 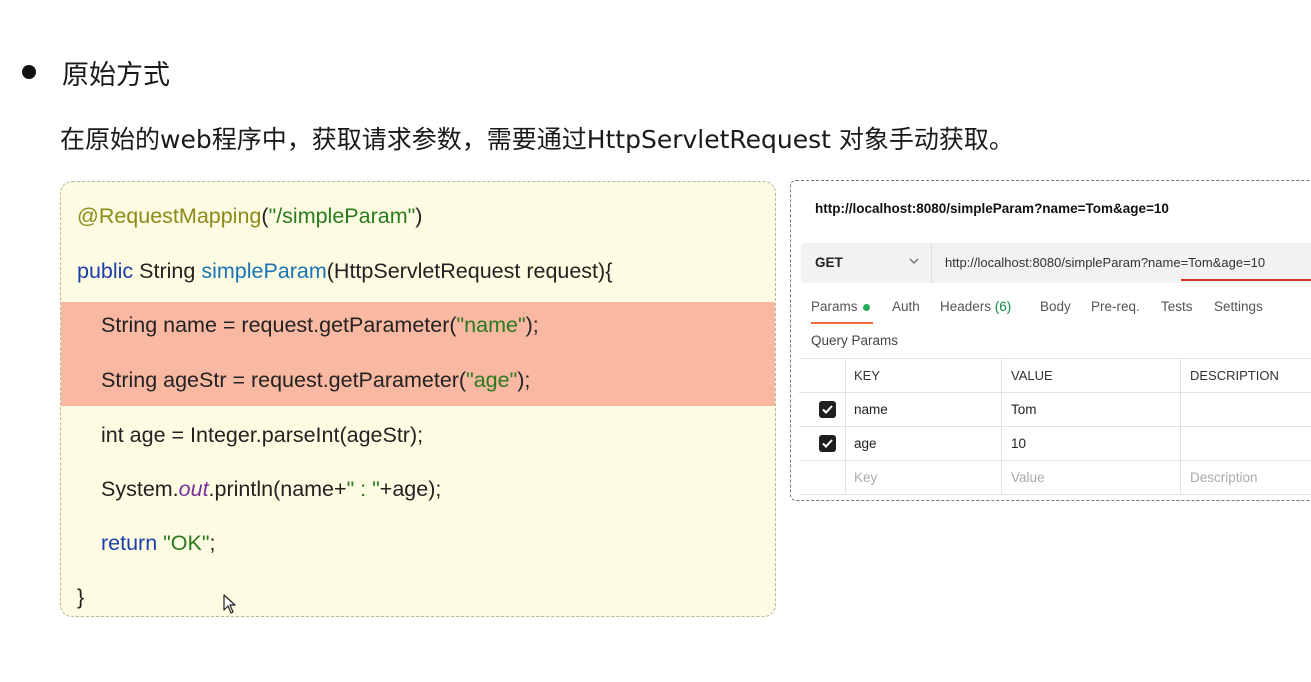 What do you see at coordinates (865, 477) in the screenshot?
I see `new-key-input: Key` at bounding box center [865, 477].